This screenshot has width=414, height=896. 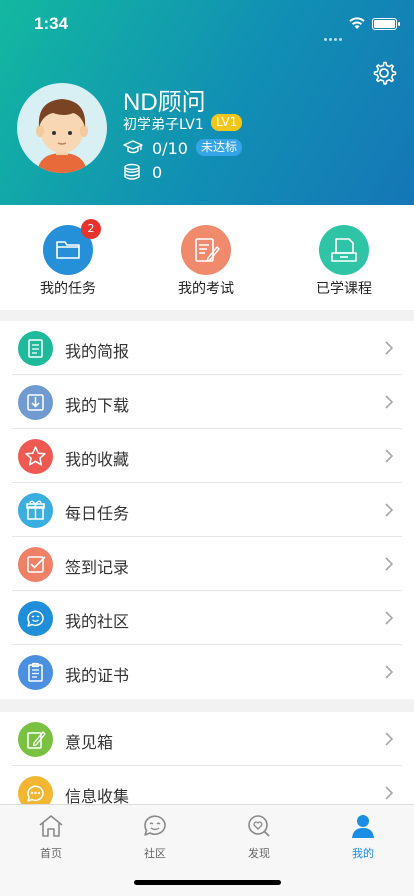 I want to click on quick-action-label: 我的考试, so click(x=206, y=289).